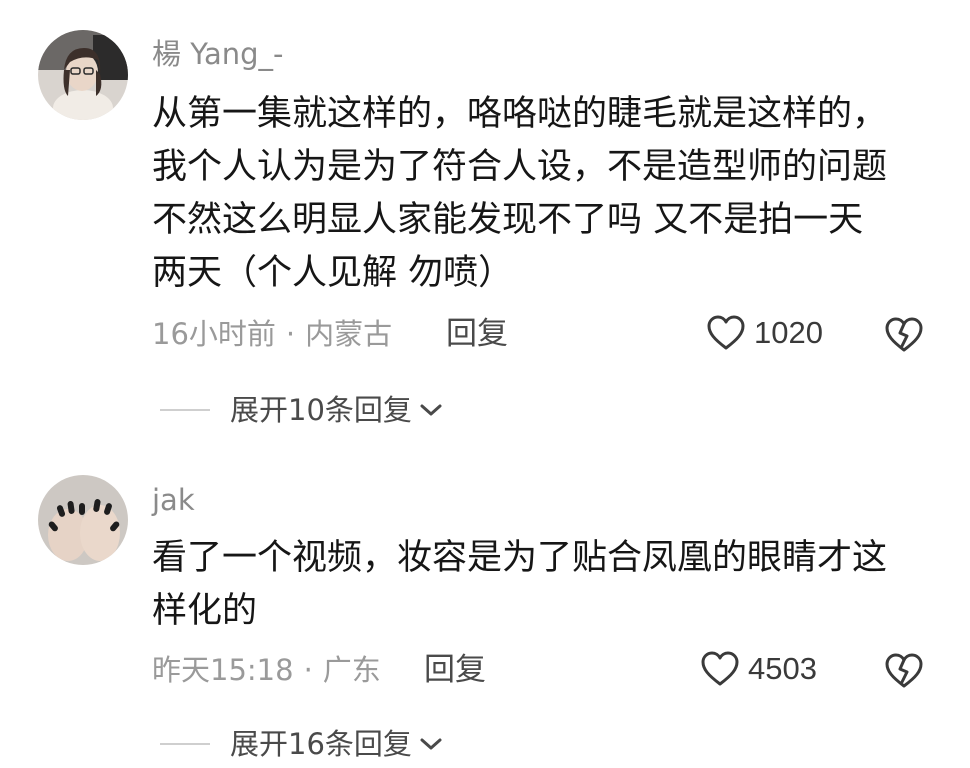 This screenshot has height=768, width=970. What do you see at coordinates (351, 670) in the screenshot?
I see `location: 广东` at bounding box center [351, 670].